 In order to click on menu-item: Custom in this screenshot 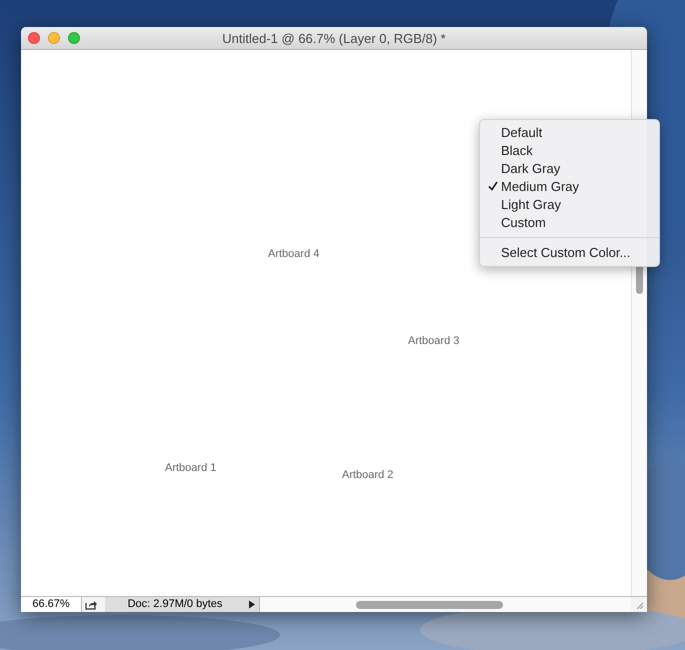, I will do `click(569, 222)`.